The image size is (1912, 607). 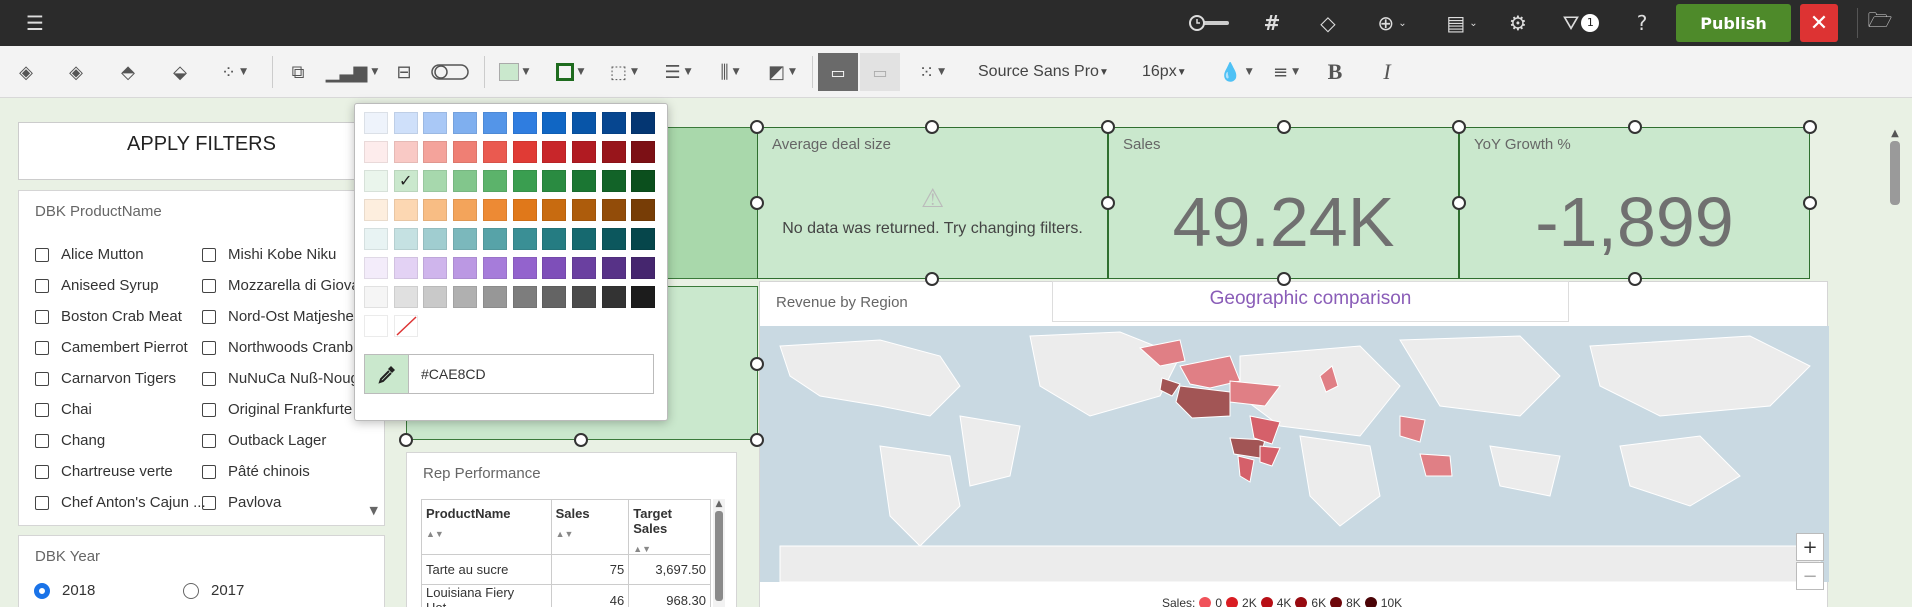 What do you see at coordinates (287, 347) in the screenshot?
I see `filter-checkbox-item: Northwoods Cranb` at bounding box center [287, 347].